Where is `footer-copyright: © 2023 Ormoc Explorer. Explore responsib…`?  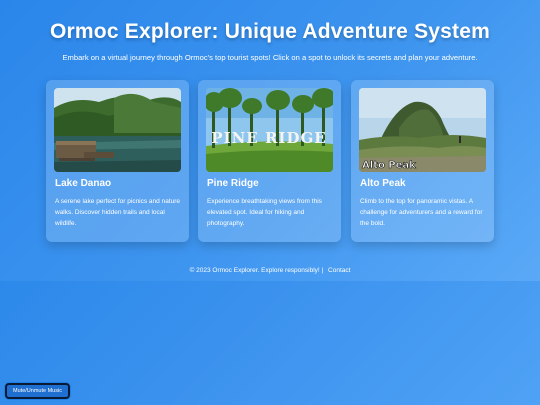 footer-copyright: © 2023 Ormoc Explorer. Explore responsib… is located at coordinates (256, 270).